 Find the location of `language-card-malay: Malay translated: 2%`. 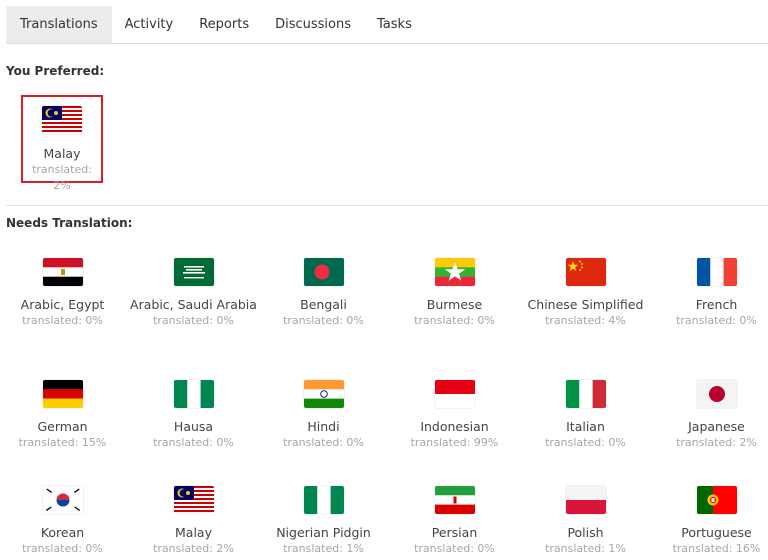

language-card-malay: Malay translated: 2% is located at coordinates (193, 521).